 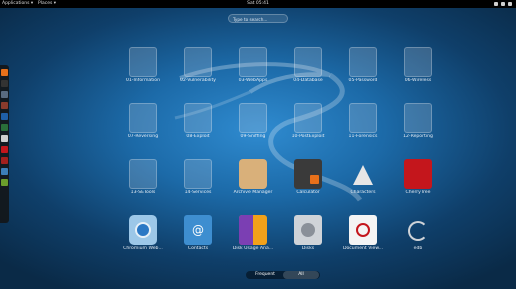 I want to click on view-switcher: Frequent All, so click(x=283, y=275).